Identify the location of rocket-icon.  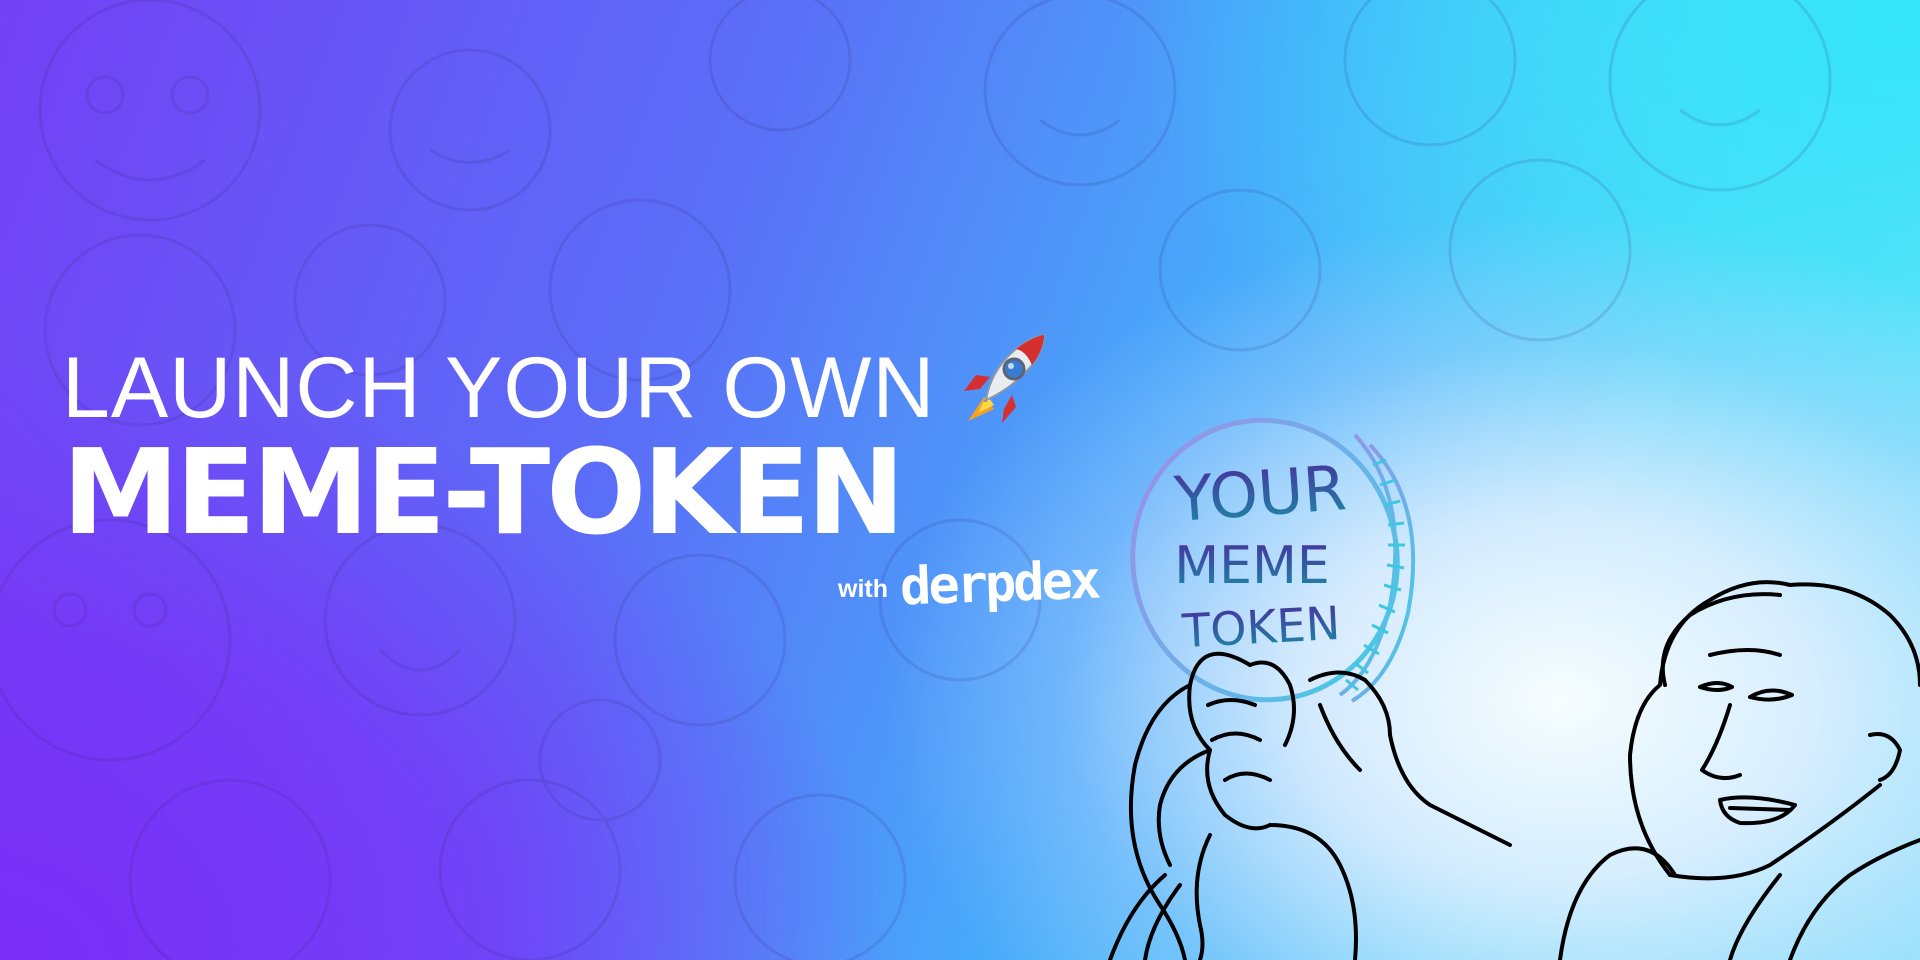
(1004, 378).